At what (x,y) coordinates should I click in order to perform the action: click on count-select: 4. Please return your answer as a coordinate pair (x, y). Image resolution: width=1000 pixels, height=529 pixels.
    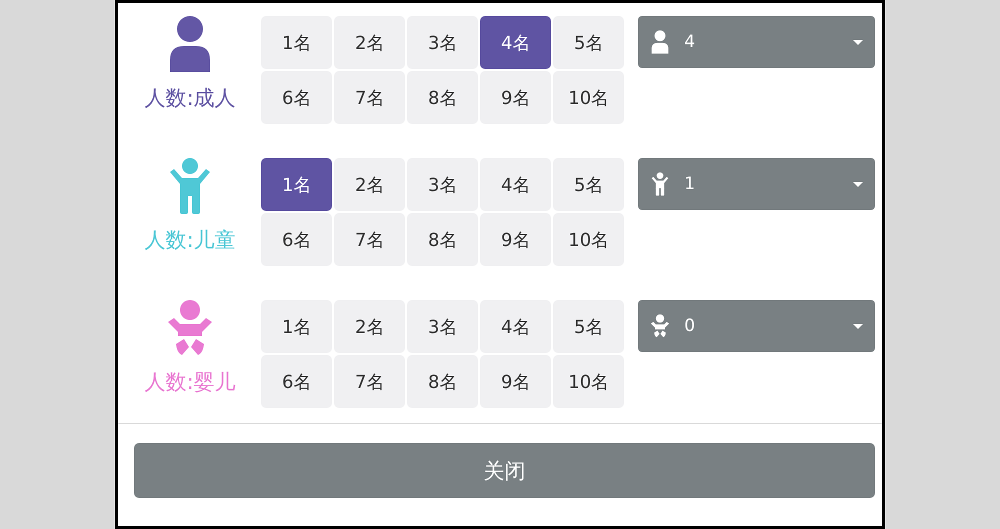
    Looking at the image, I should click on (756, 42).